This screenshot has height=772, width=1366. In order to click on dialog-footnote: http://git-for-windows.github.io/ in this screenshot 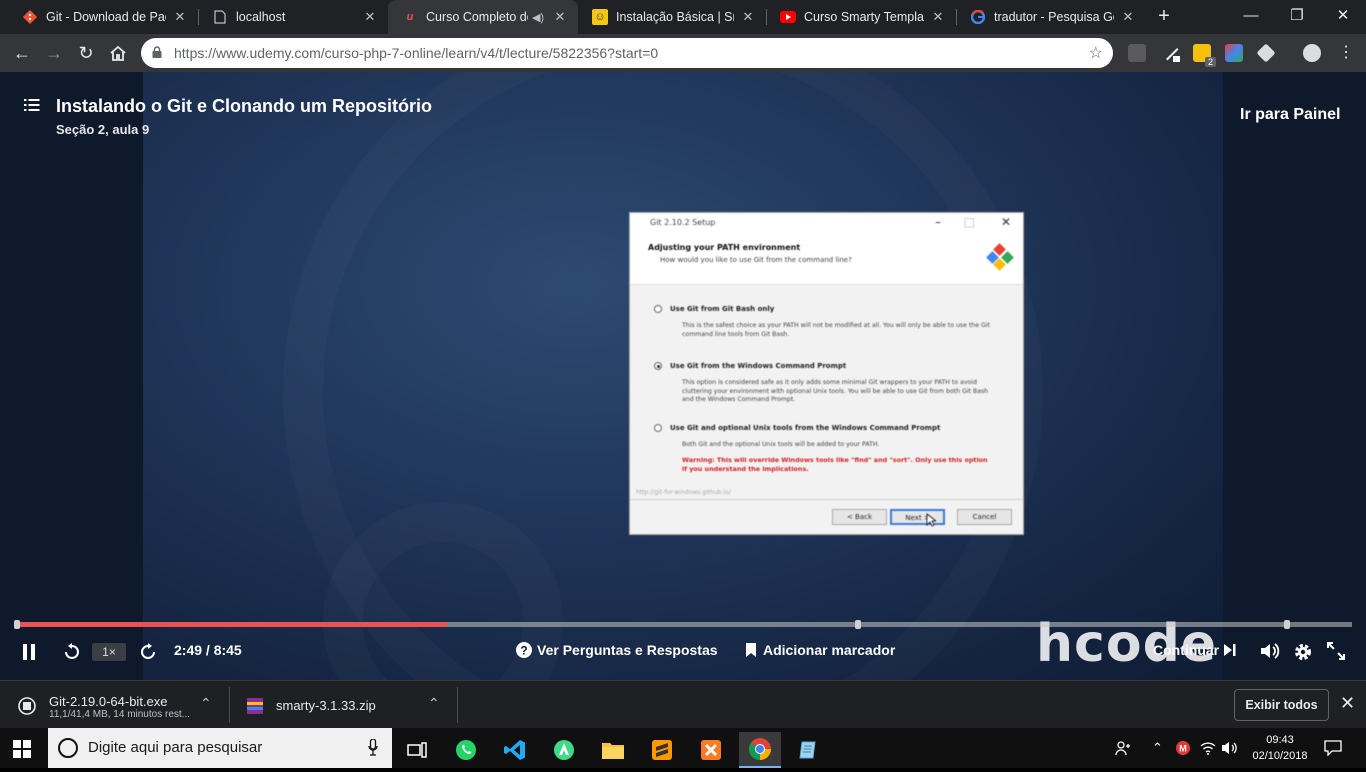, I will do `click(683, 492)`.